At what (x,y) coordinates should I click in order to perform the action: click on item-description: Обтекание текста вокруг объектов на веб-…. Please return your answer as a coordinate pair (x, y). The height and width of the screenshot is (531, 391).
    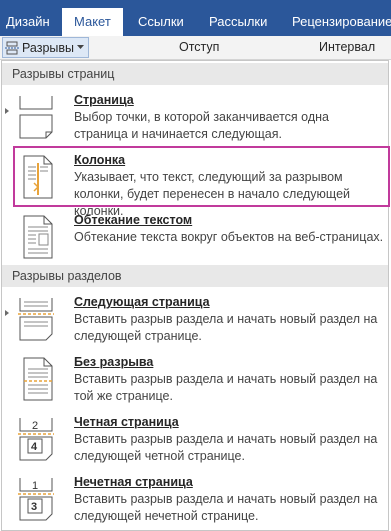
    Looking at the image, I should click on (229, 237).